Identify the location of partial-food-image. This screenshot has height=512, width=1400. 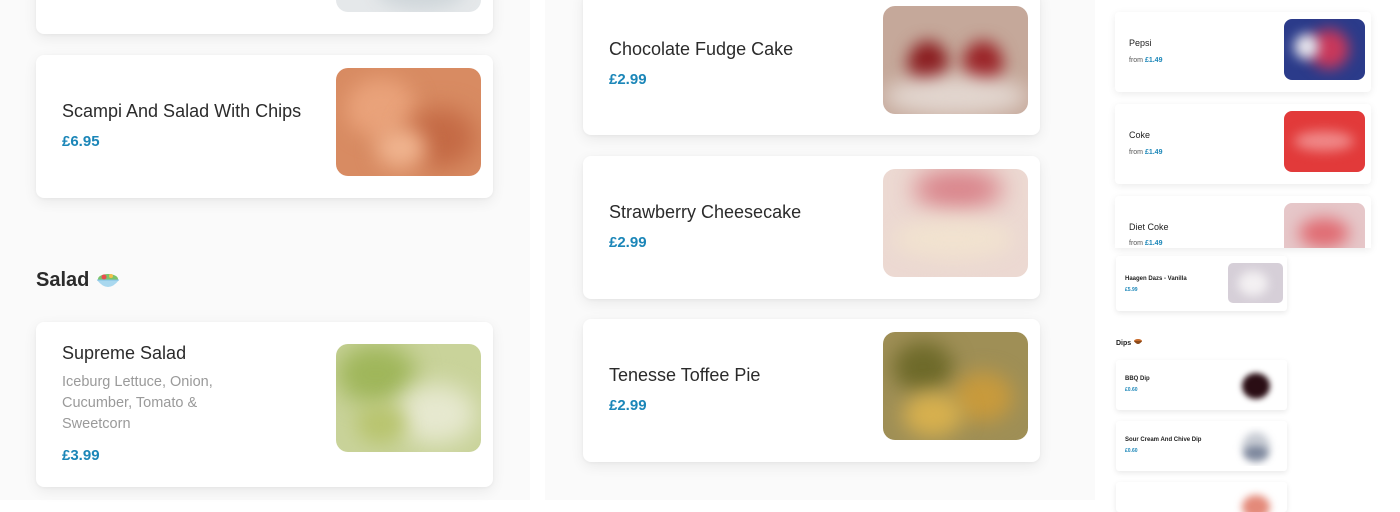
(408, 6).